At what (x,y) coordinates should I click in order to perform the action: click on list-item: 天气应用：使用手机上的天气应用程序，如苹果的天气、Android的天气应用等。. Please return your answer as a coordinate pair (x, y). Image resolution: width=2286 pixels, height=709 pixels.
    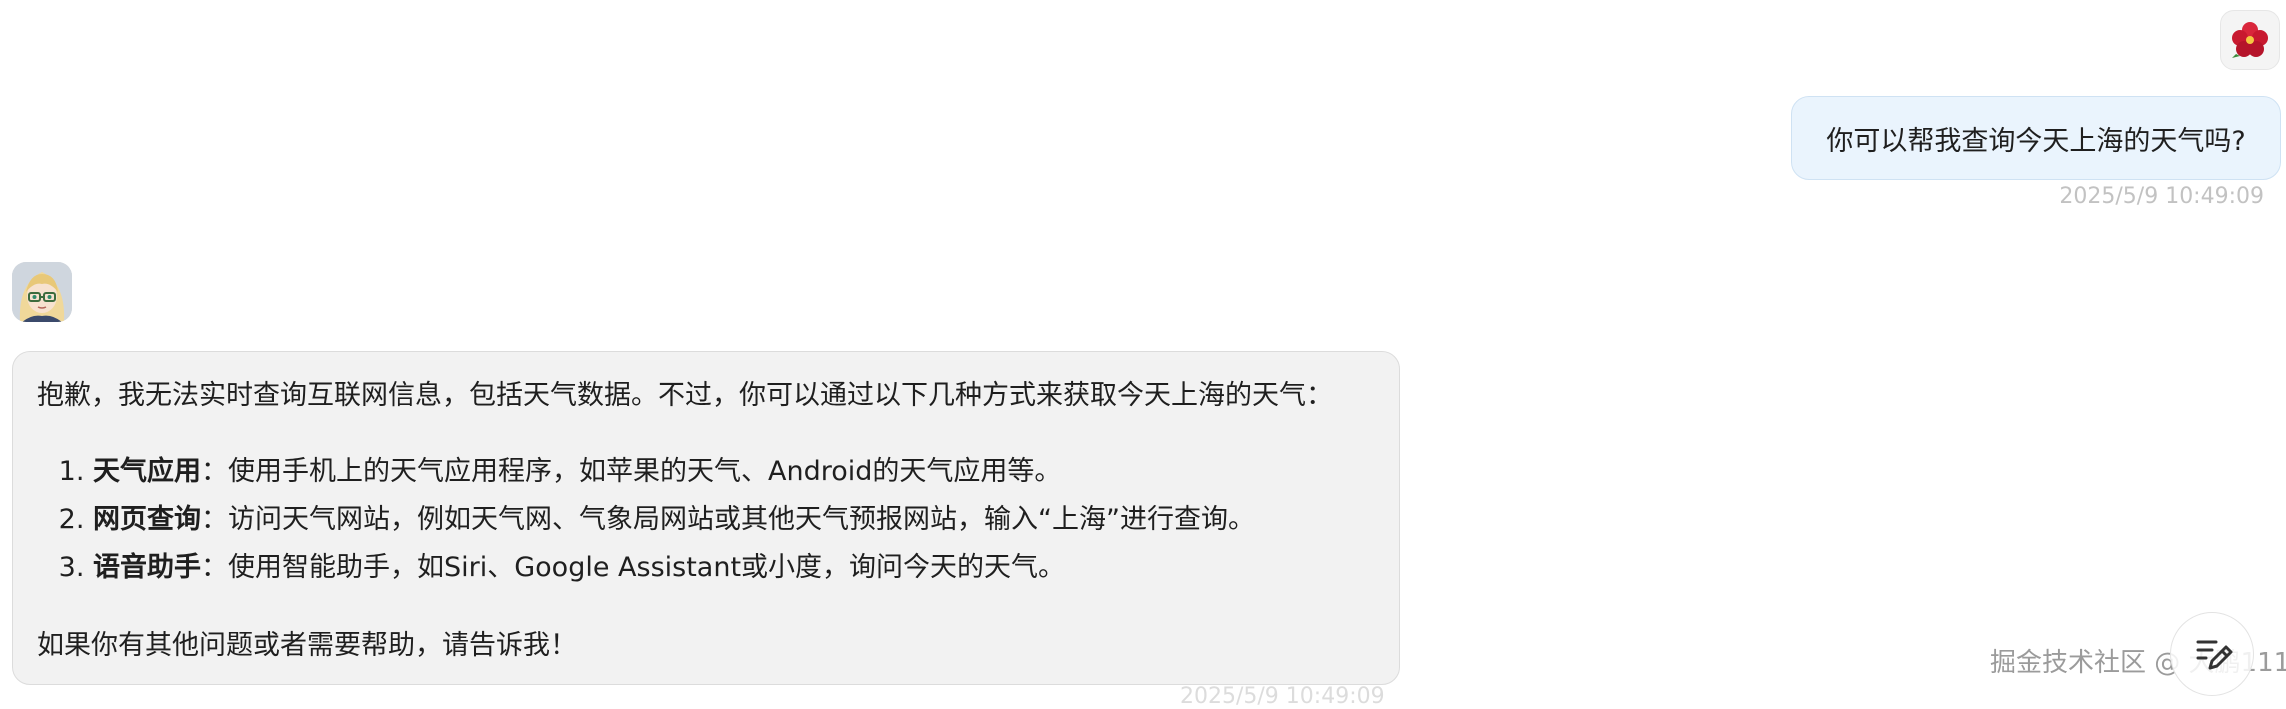
    Looking at the image, I should click on (734, 472).